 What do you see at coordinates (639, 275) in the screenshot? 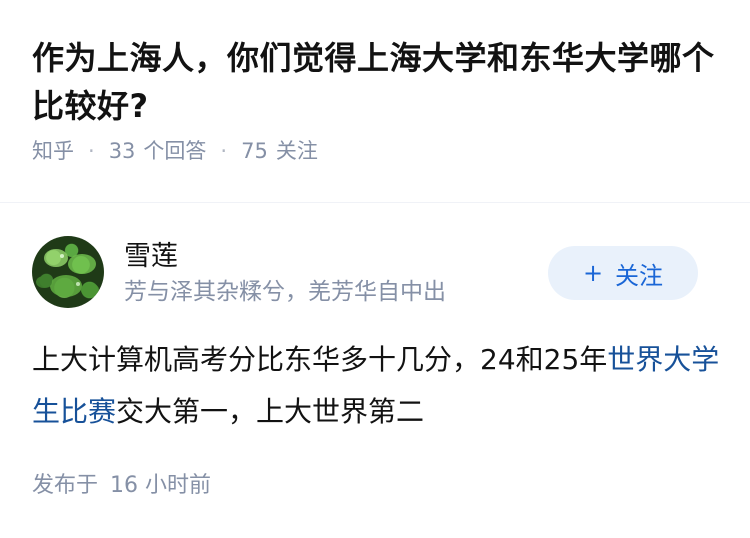
I see `follow-button-label: 关注` at bounding box center [639, 275].